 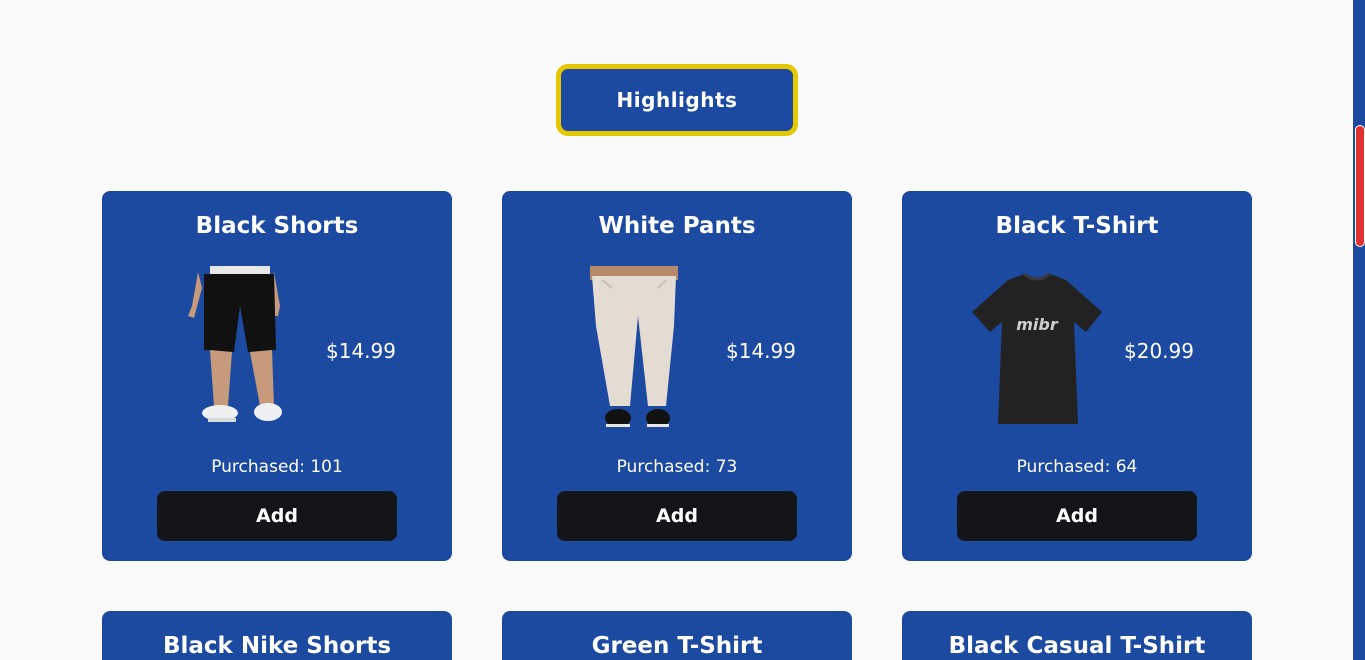 What do you see at coordinates (1037, 324) in the screenshot?
I see `tshirt-print-text: mibr` at bounding box center [1037, 324].